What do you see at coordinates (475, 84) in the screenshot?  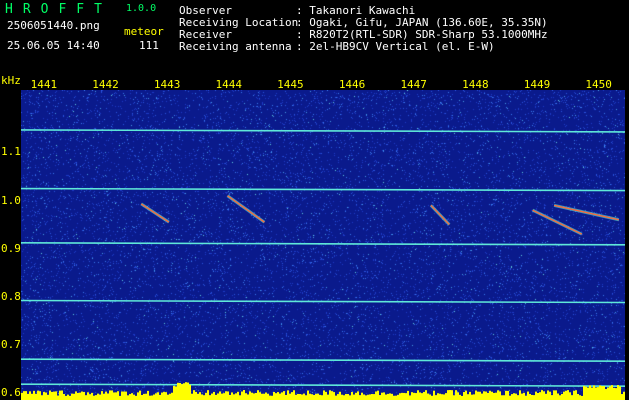 I see `x-tick-label: 1448` at bounding box center [475, 84].